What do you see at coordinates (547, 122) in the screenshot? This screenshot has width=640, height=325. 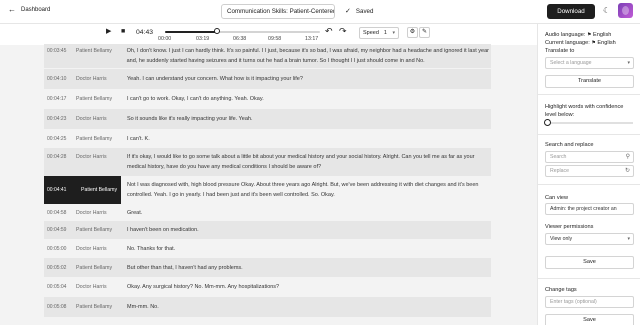 I see `confidence-slider-thumb` at bounding box center [547, 122].